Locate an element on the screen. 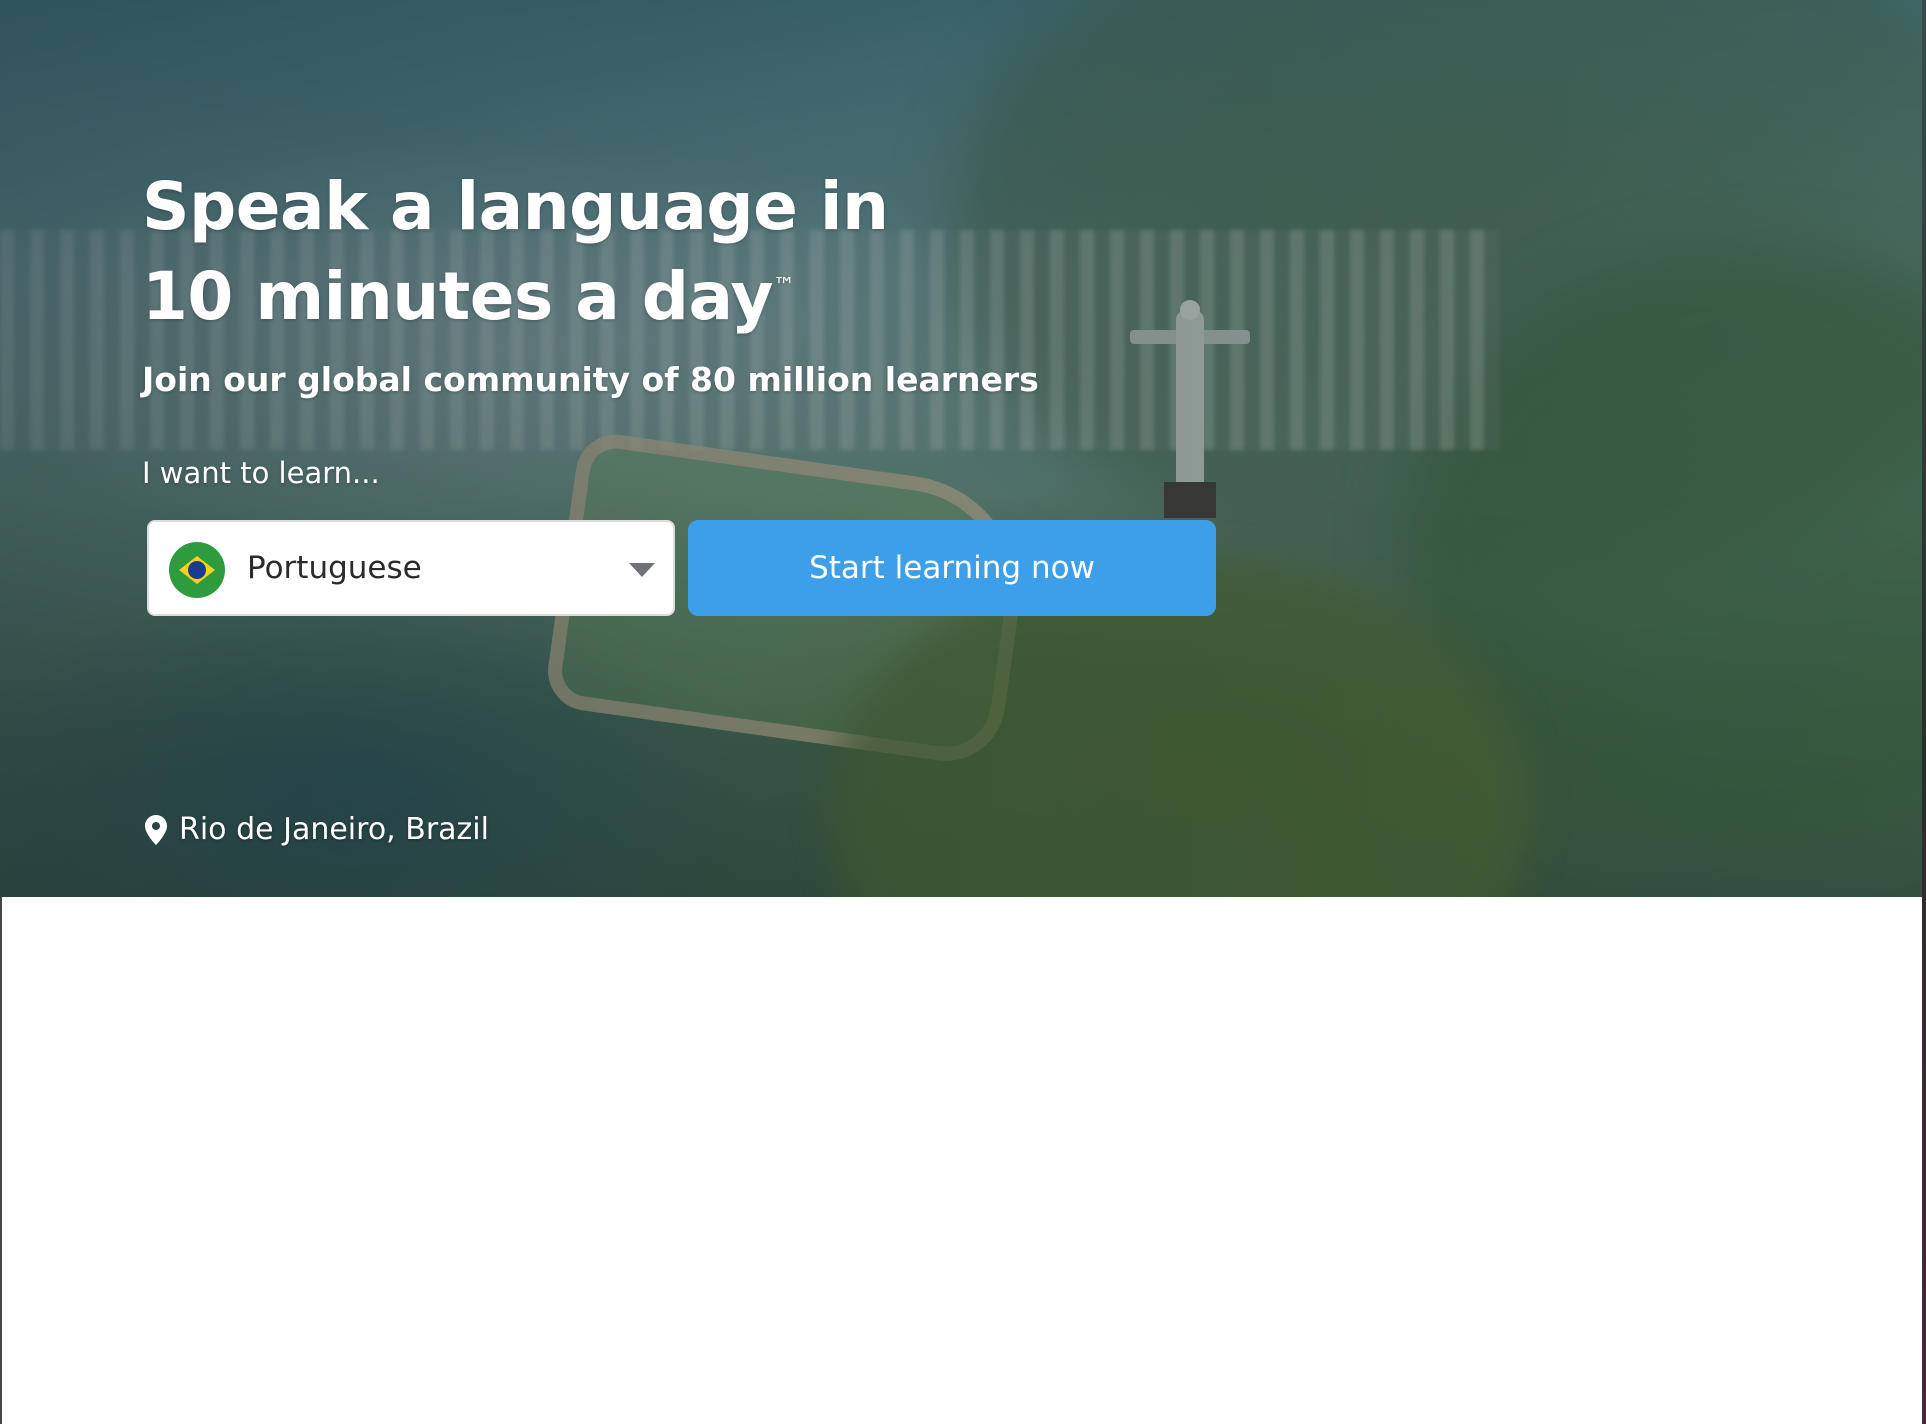  location-caption: Rio de Janeiro, Brazil is located at coordinates (317, 829).